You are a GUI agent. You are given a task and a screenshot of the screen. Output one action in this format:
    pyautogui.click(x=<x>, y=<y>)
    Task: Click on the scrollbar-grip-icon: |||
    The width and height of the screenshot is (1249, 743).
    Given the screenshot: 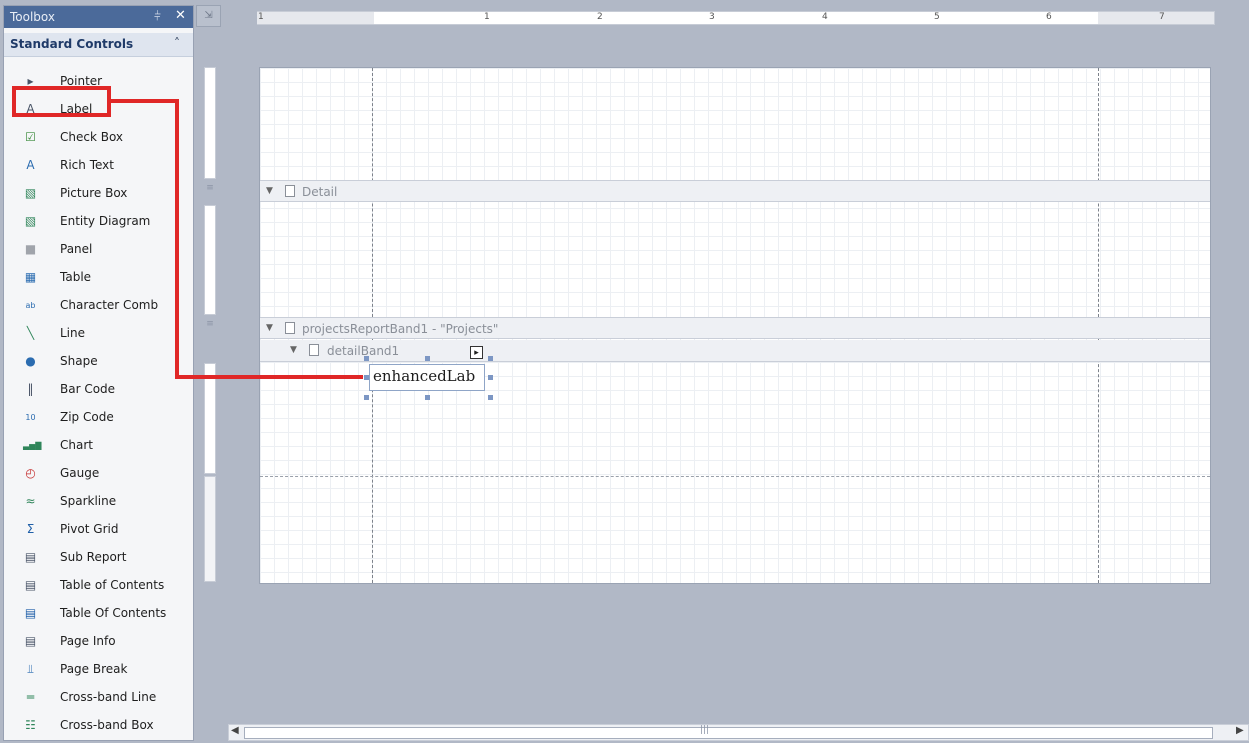 What is the action you would take?
    pyautogui.click(x=705, y=730)
    